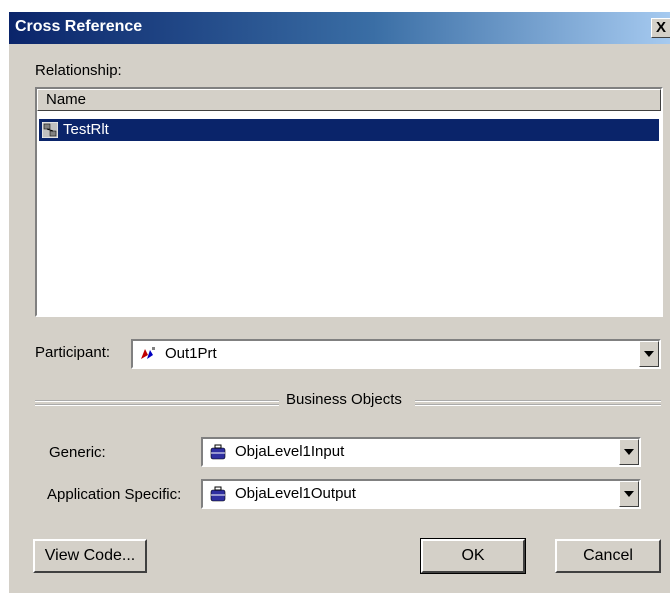  I want to click on window-title: Cross Reference, so click(79, 26).